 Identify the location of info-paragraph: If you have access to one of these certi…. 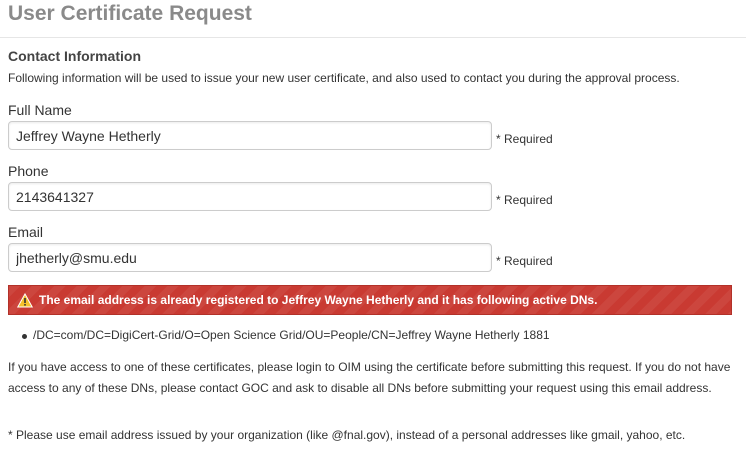
(369, 377).